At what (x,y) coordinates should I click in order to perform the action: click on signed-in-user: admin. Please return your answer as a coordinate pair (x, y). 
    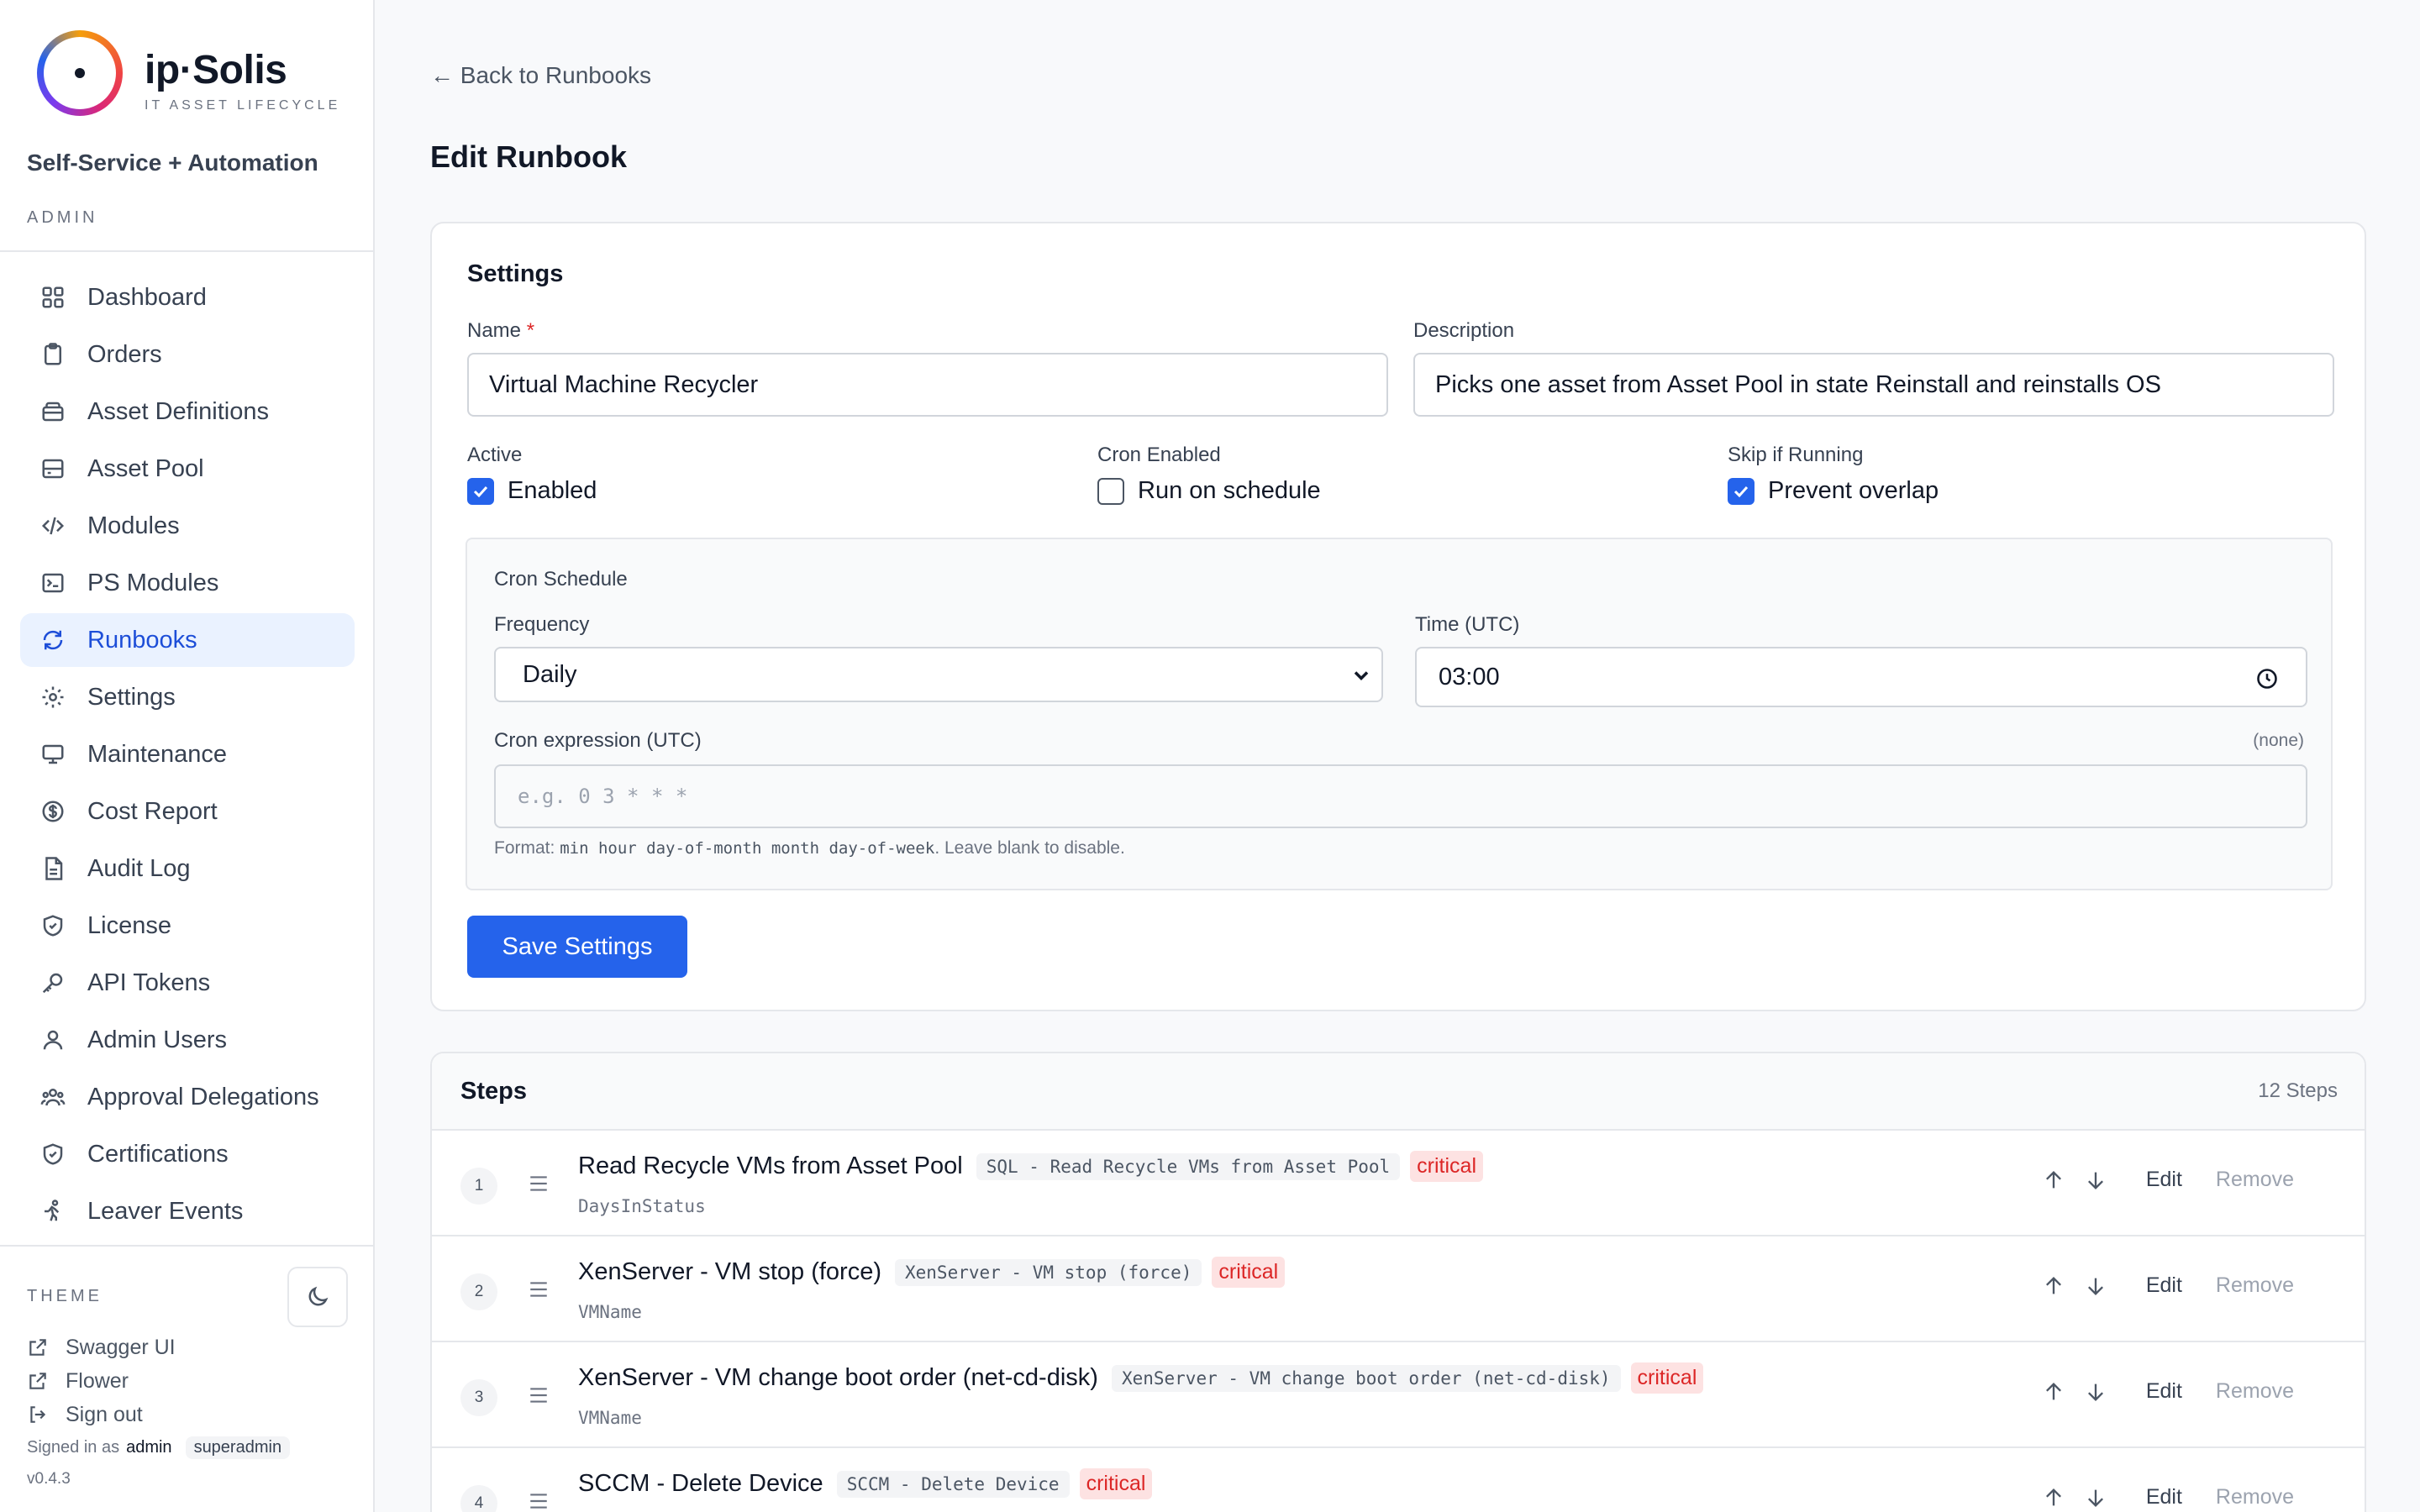
    Looking at the image, I should click on (149, 1447).